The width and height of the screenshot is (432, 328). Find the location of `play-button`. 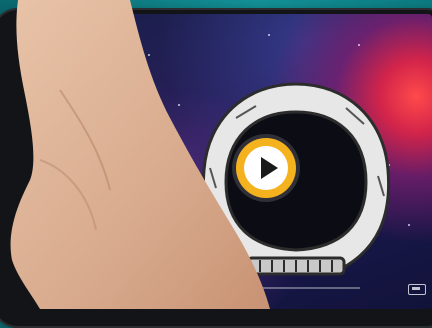

play-button is located at coordinates (266, 168).